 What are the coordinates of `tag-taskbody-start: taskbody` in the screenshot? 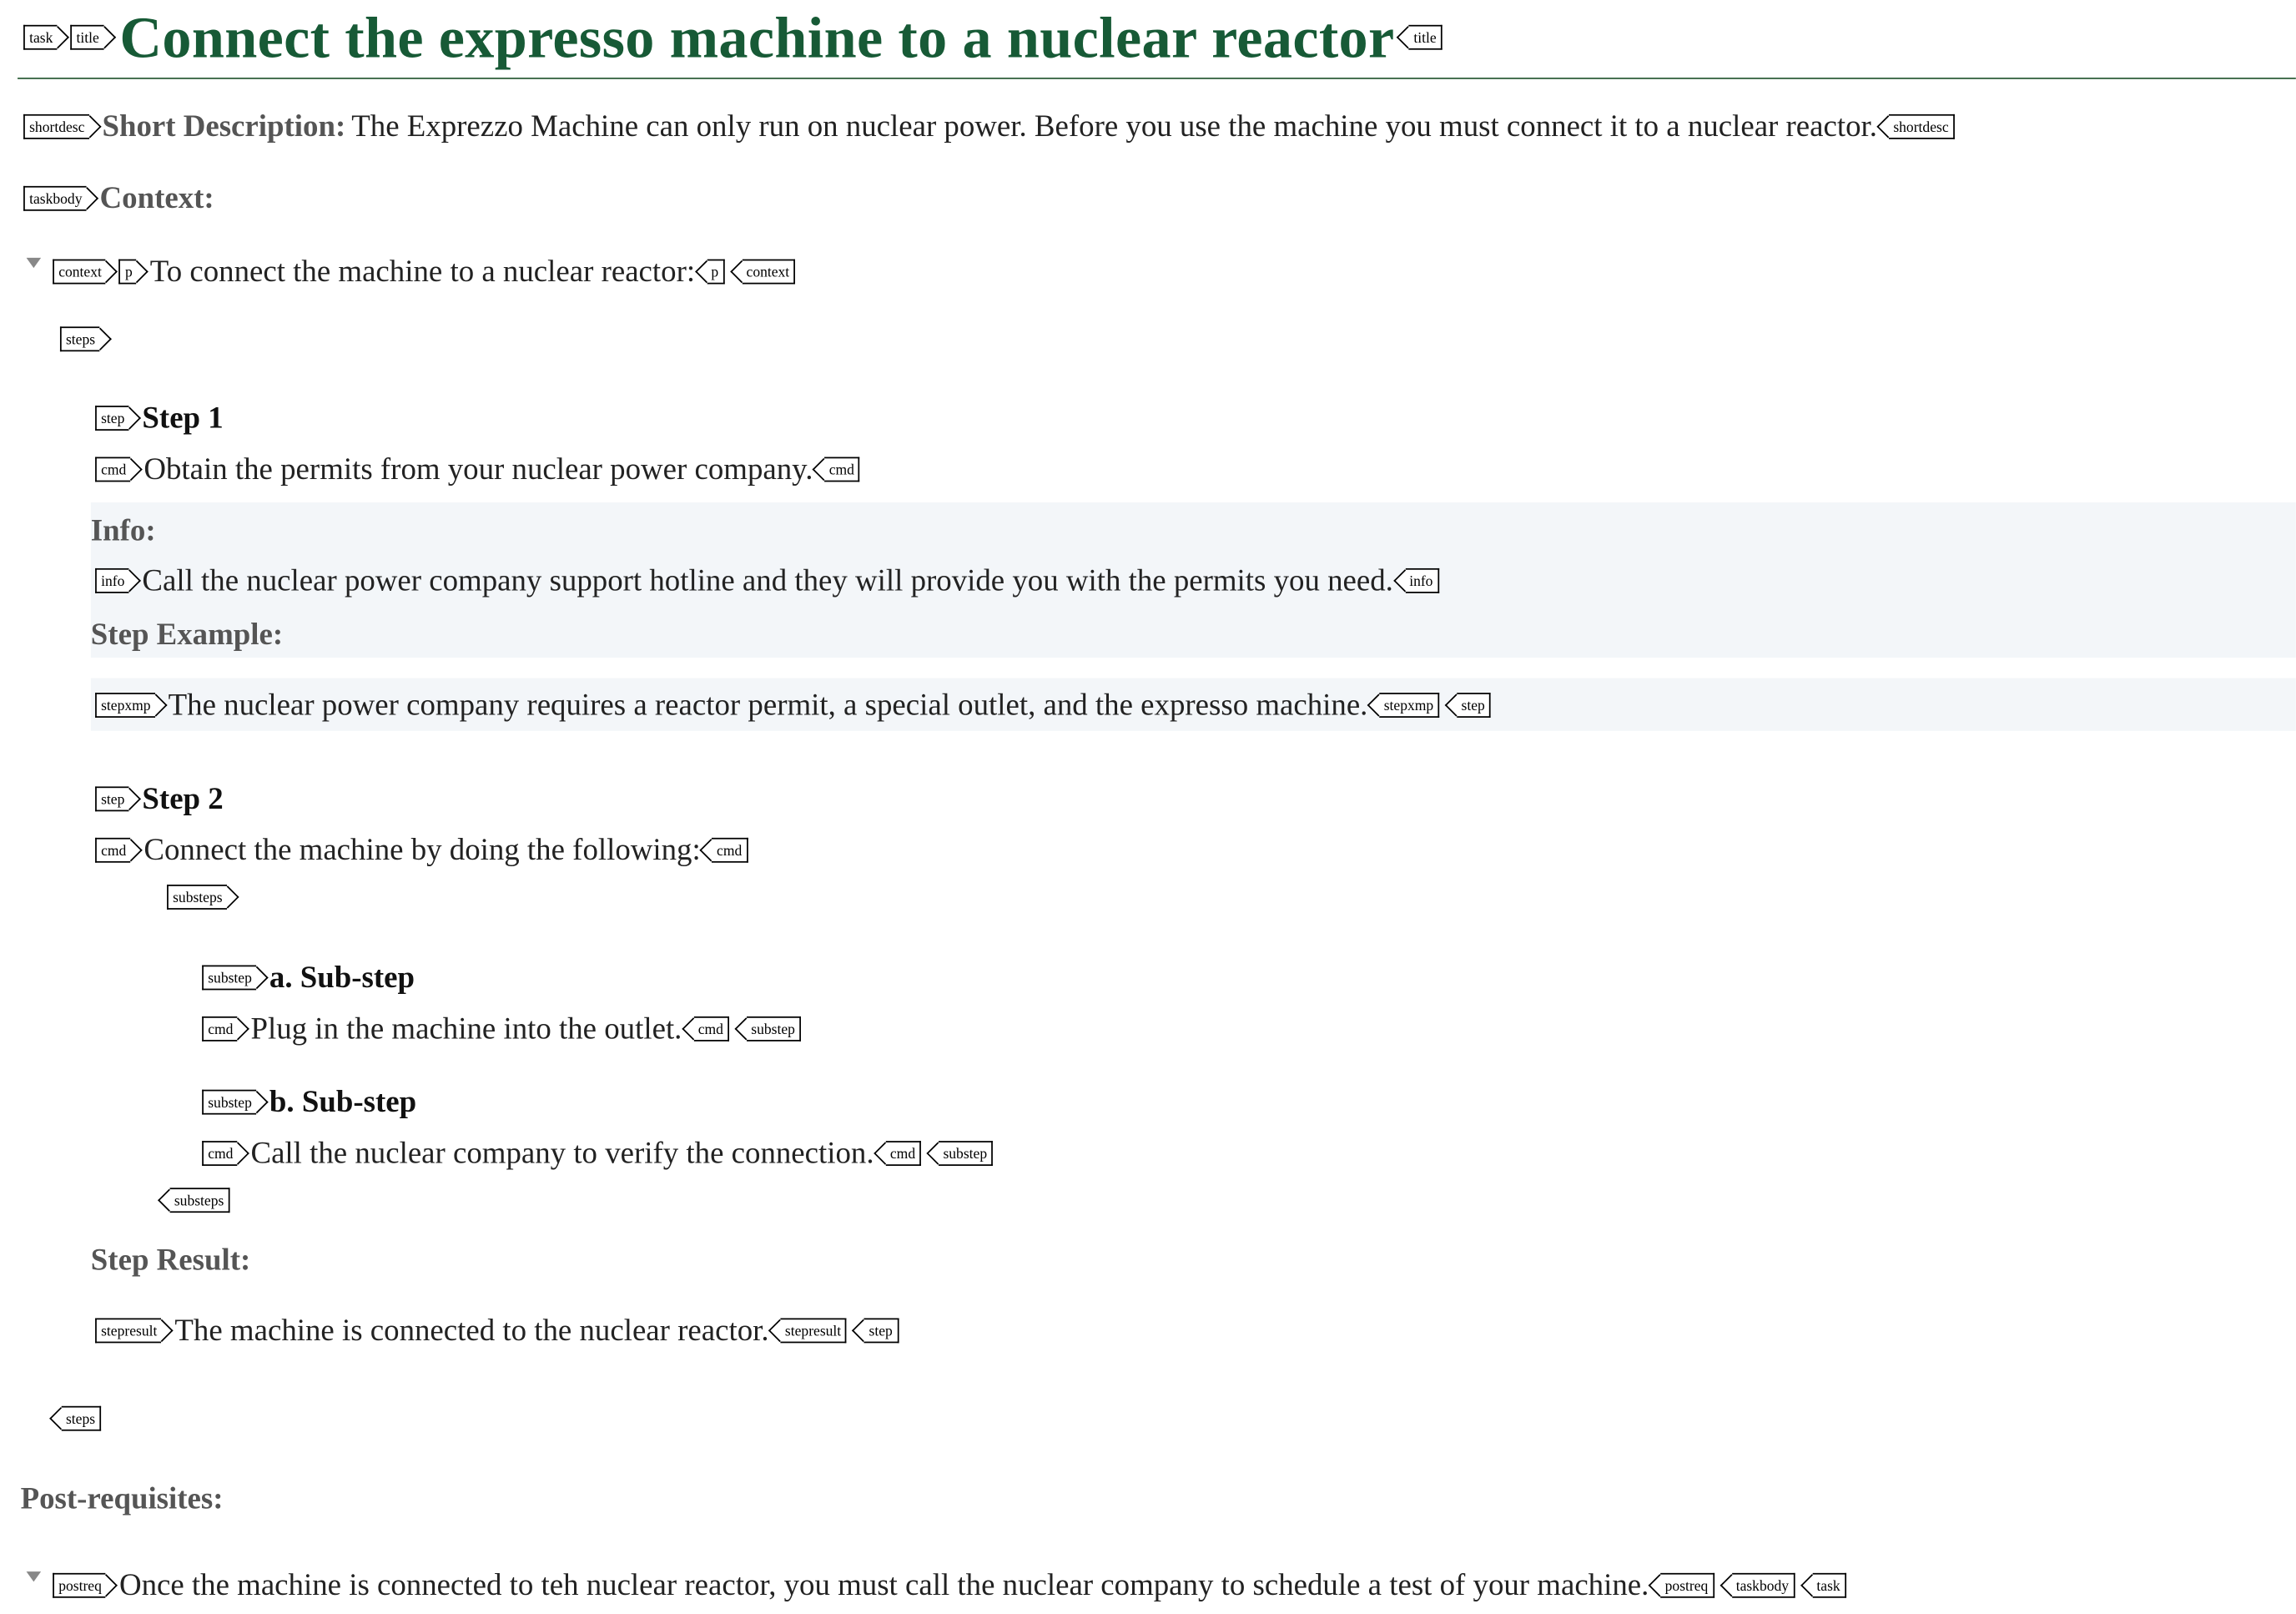 It's located at (55, 198).